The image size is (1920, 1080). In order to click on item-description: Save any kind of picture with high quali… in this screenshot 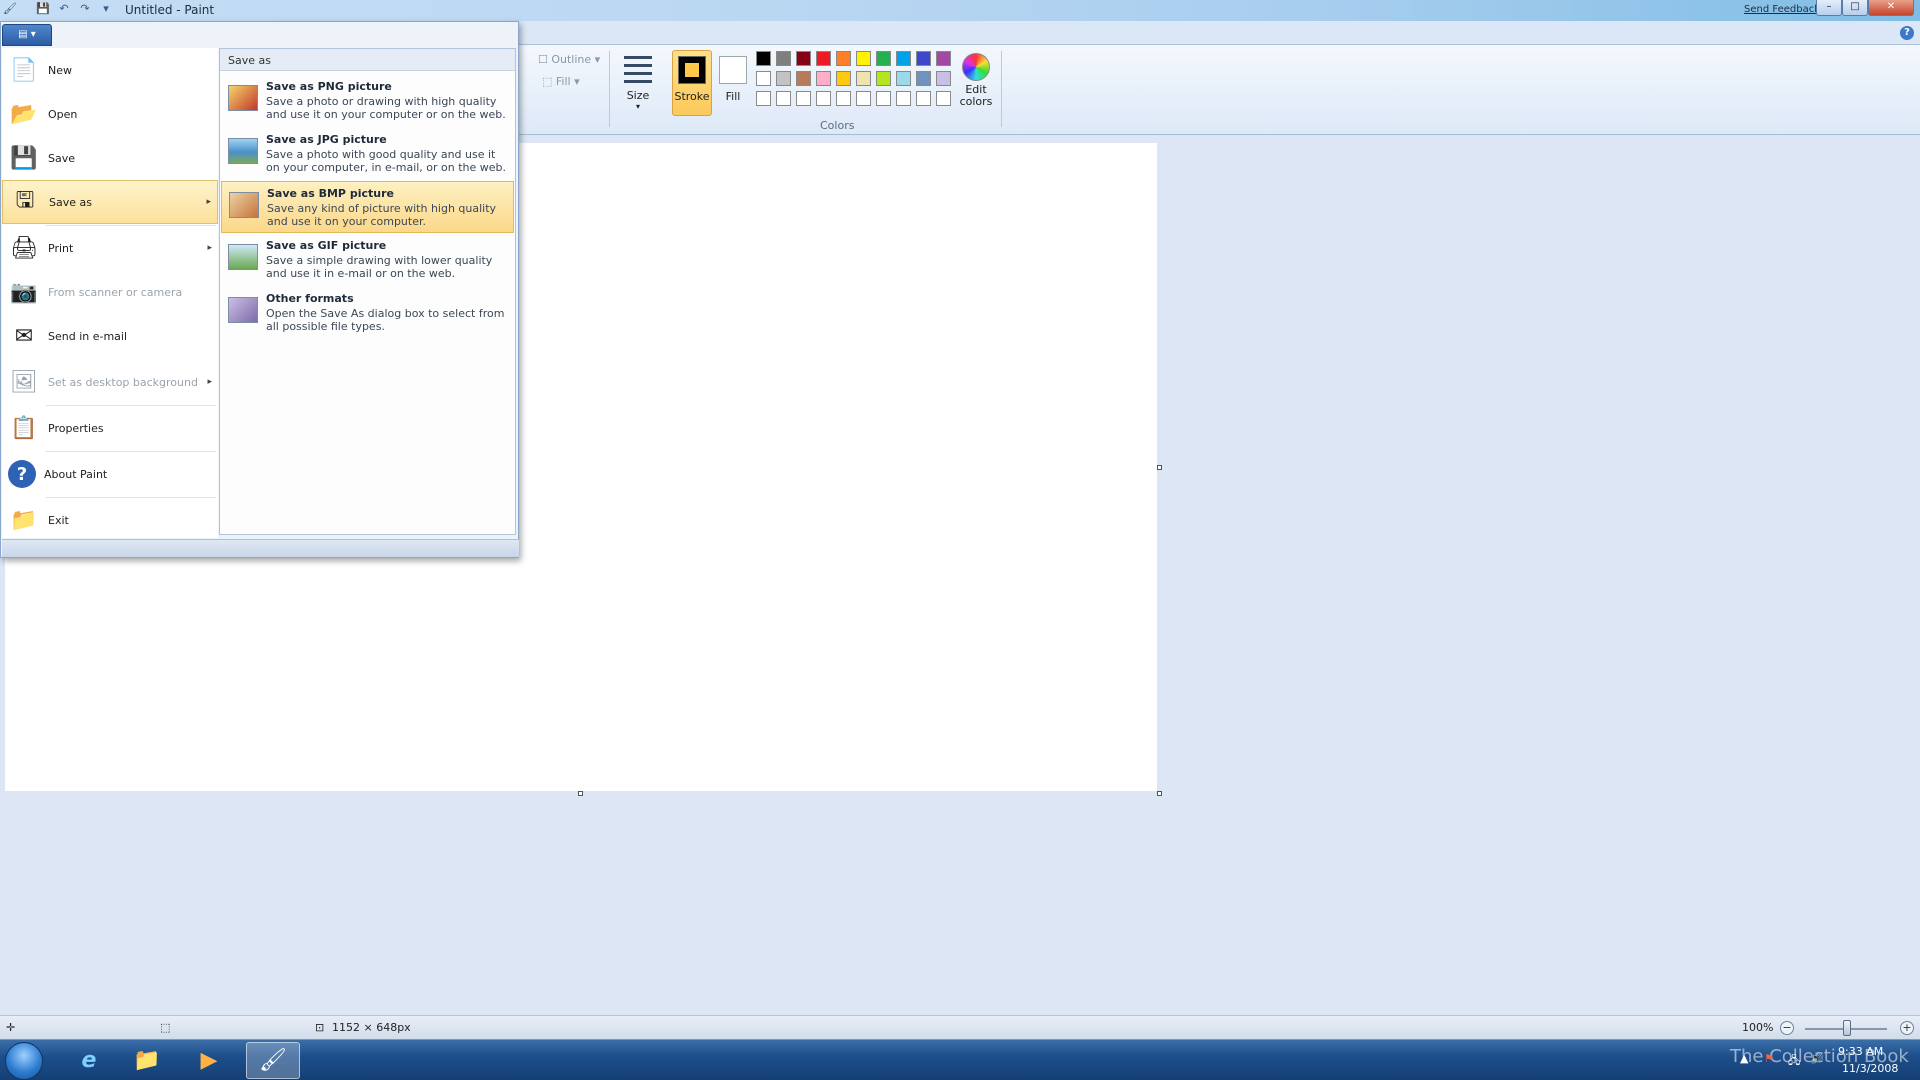, I will do `click(382, 215)`.